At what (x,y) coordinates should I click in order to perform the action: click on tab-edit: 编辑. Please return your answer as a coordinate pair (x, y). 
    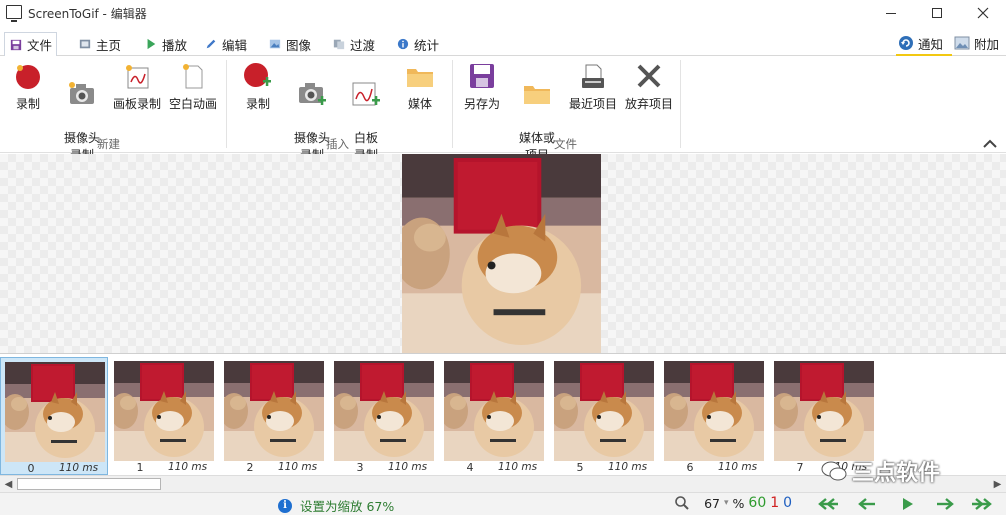
    Looking at the image, I should click on (225, 44).